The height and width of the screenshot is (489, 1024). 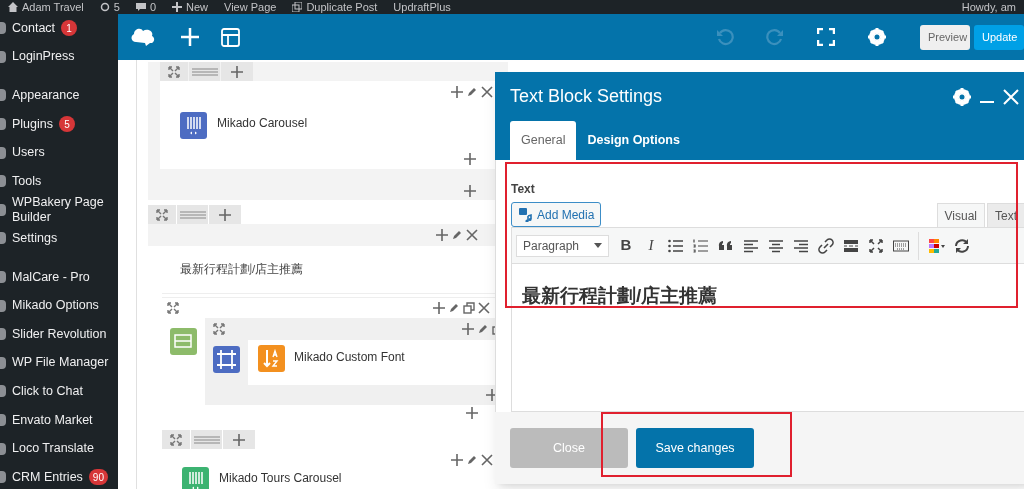 I want to click on align-center-icon, so click(x=776, y=245).